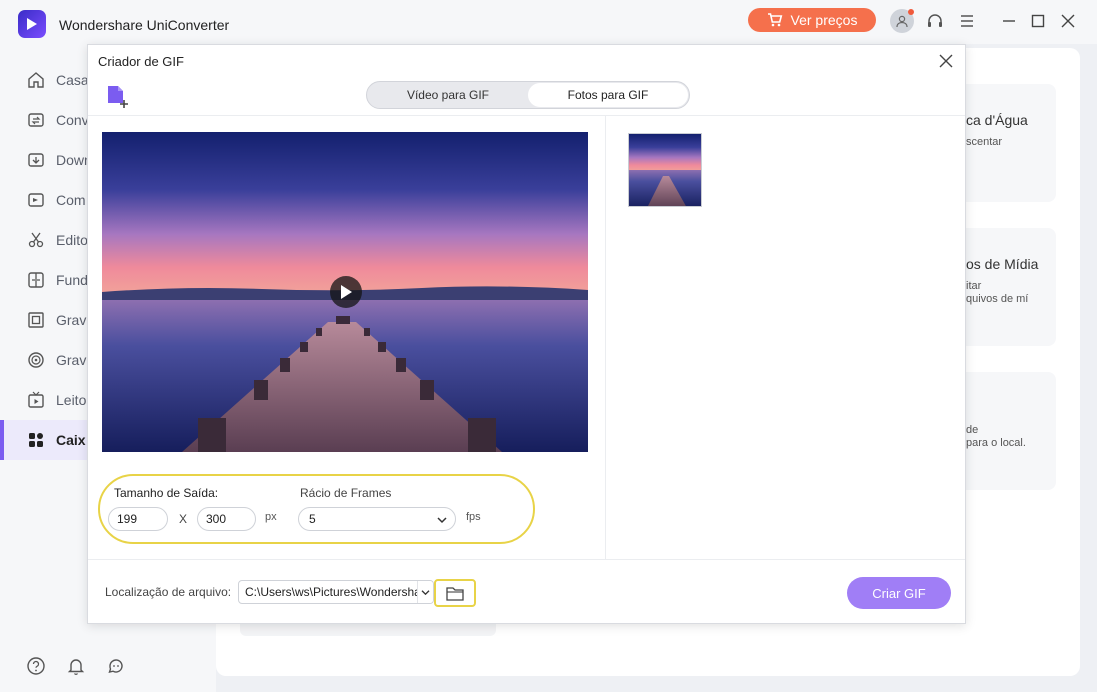  What do you see at coordinates (166, 493) in the screenshot?
I see `output-size-label: Tamanho de Saída:` at bounding box center [166, 493].